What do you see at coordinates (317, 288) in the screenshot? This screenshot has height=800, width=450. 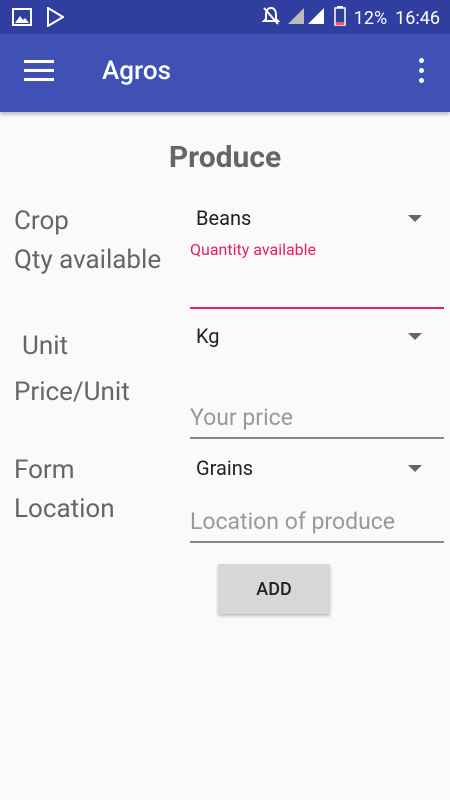 I see `qty-input` at bounding box center [317, 288].